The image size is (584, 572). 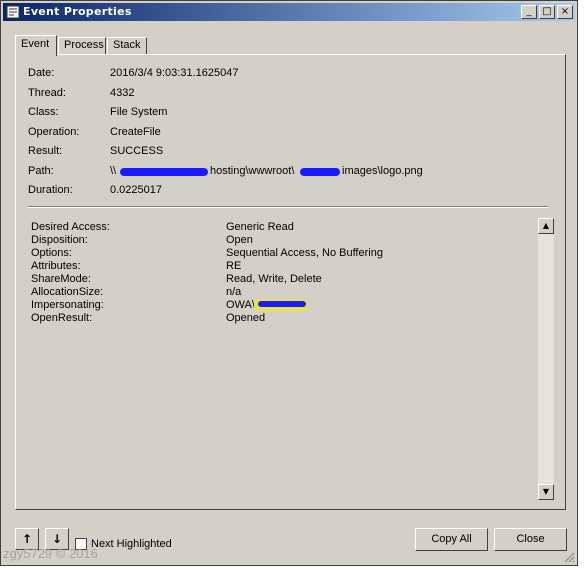 What do you see at coordinates (82, 45) in the screenshot?
I see `tab-process: Process` at bounding box center [82, 45].